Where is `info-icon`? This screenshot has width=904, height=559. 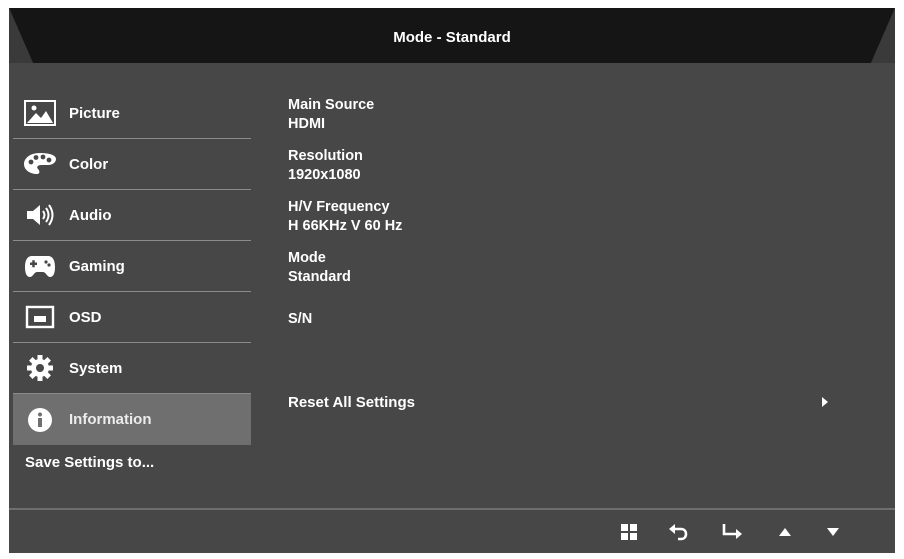
info-icon is located at coordinates (40, 420).